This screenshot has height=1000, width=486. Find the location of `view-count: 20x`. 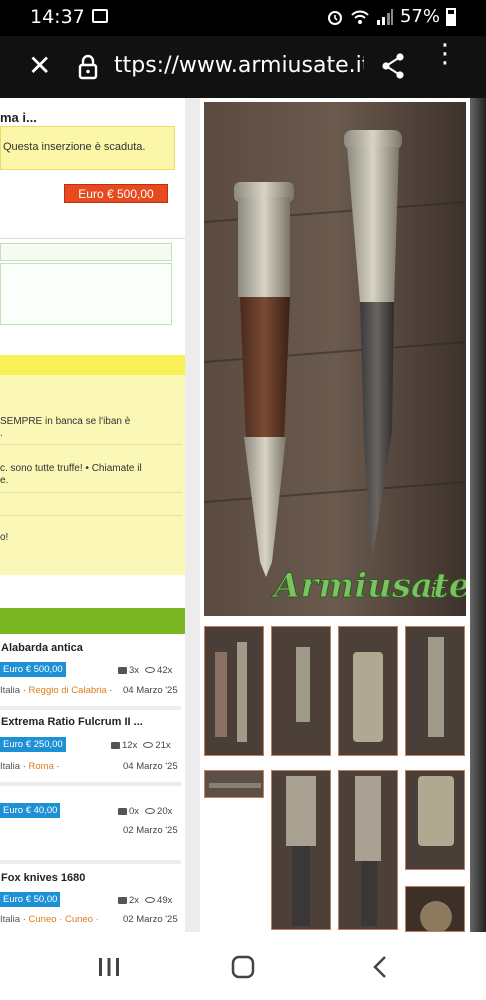

view-count: 20x is located at coordinates (165, 811).